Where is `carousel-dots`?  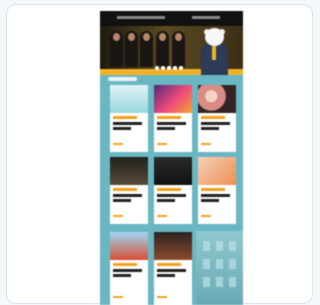 carousel-dots is located at coordinates (169, 68).